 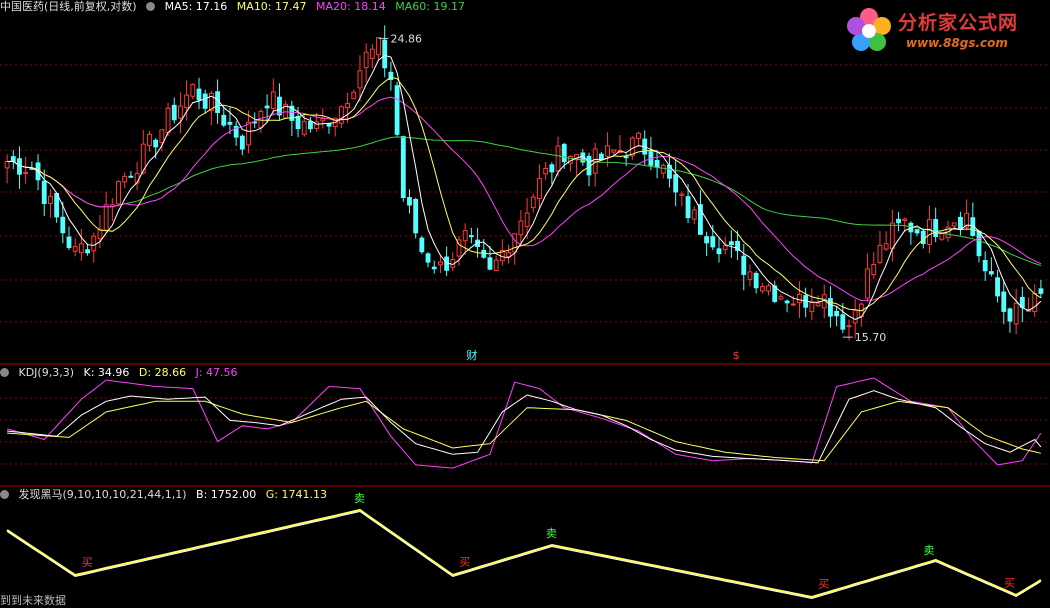 I want to click on sell-signal: 卖, so click(x=551, y=533).